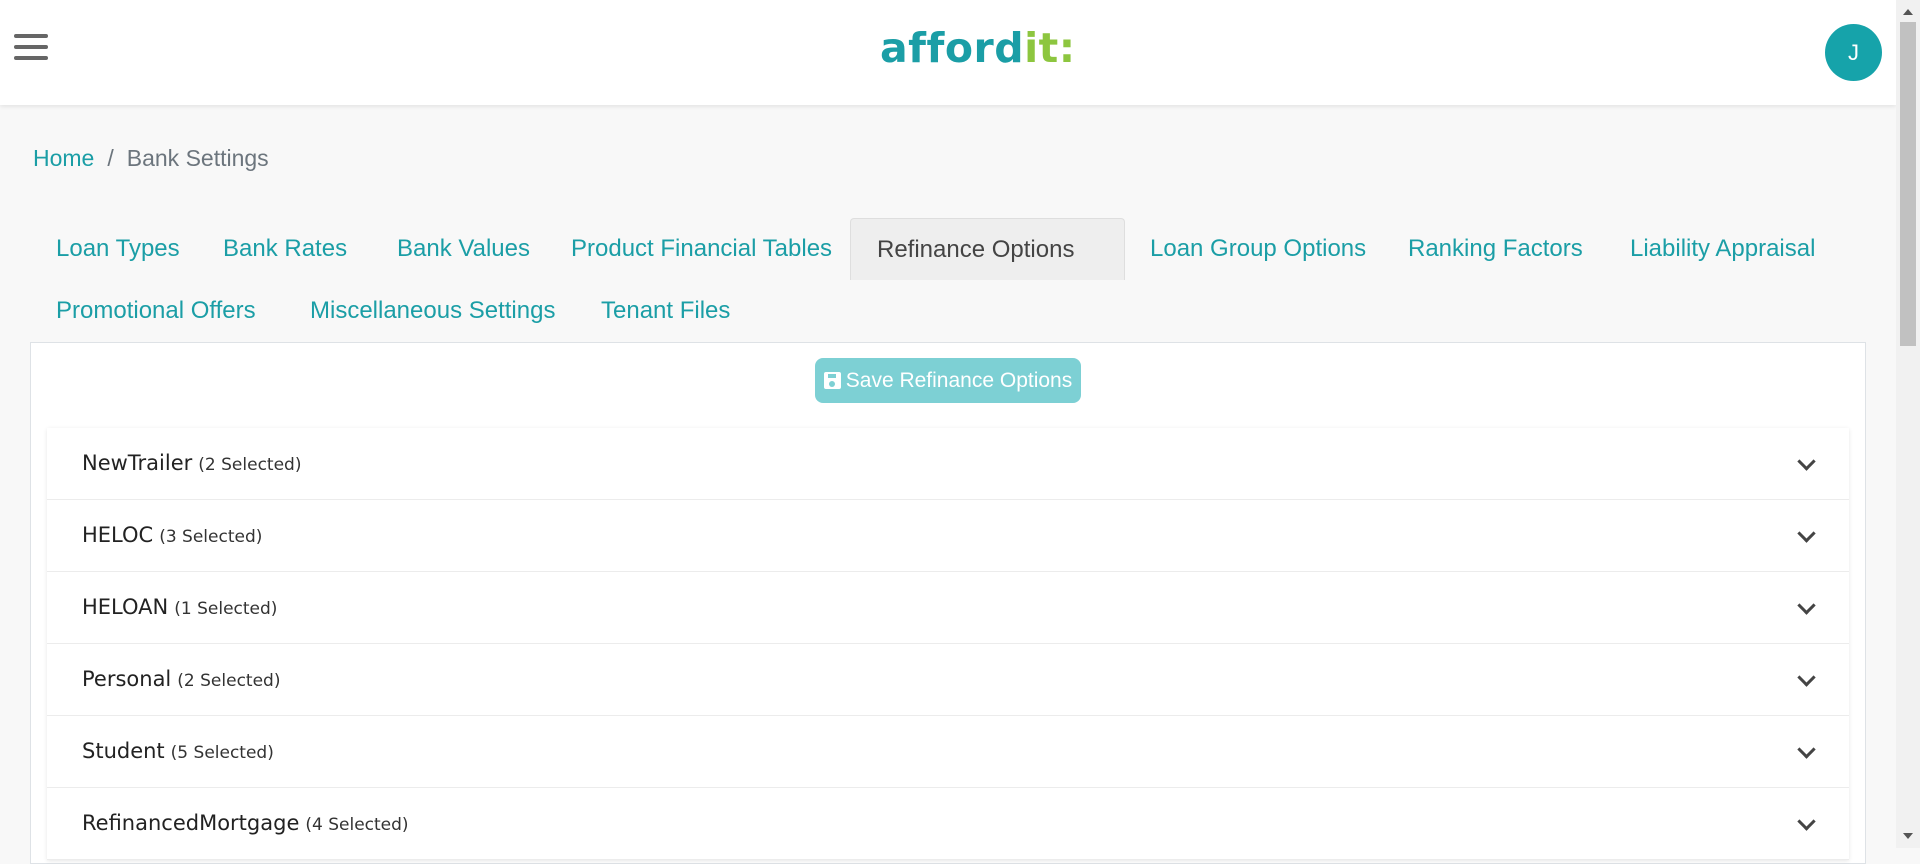 This screenshot has width=1920, height=864. What do you see at coordinates (1908, 836) in the screenshot?
I see `scroll-down-arrow-icon` at bounding box center [1908, 836].